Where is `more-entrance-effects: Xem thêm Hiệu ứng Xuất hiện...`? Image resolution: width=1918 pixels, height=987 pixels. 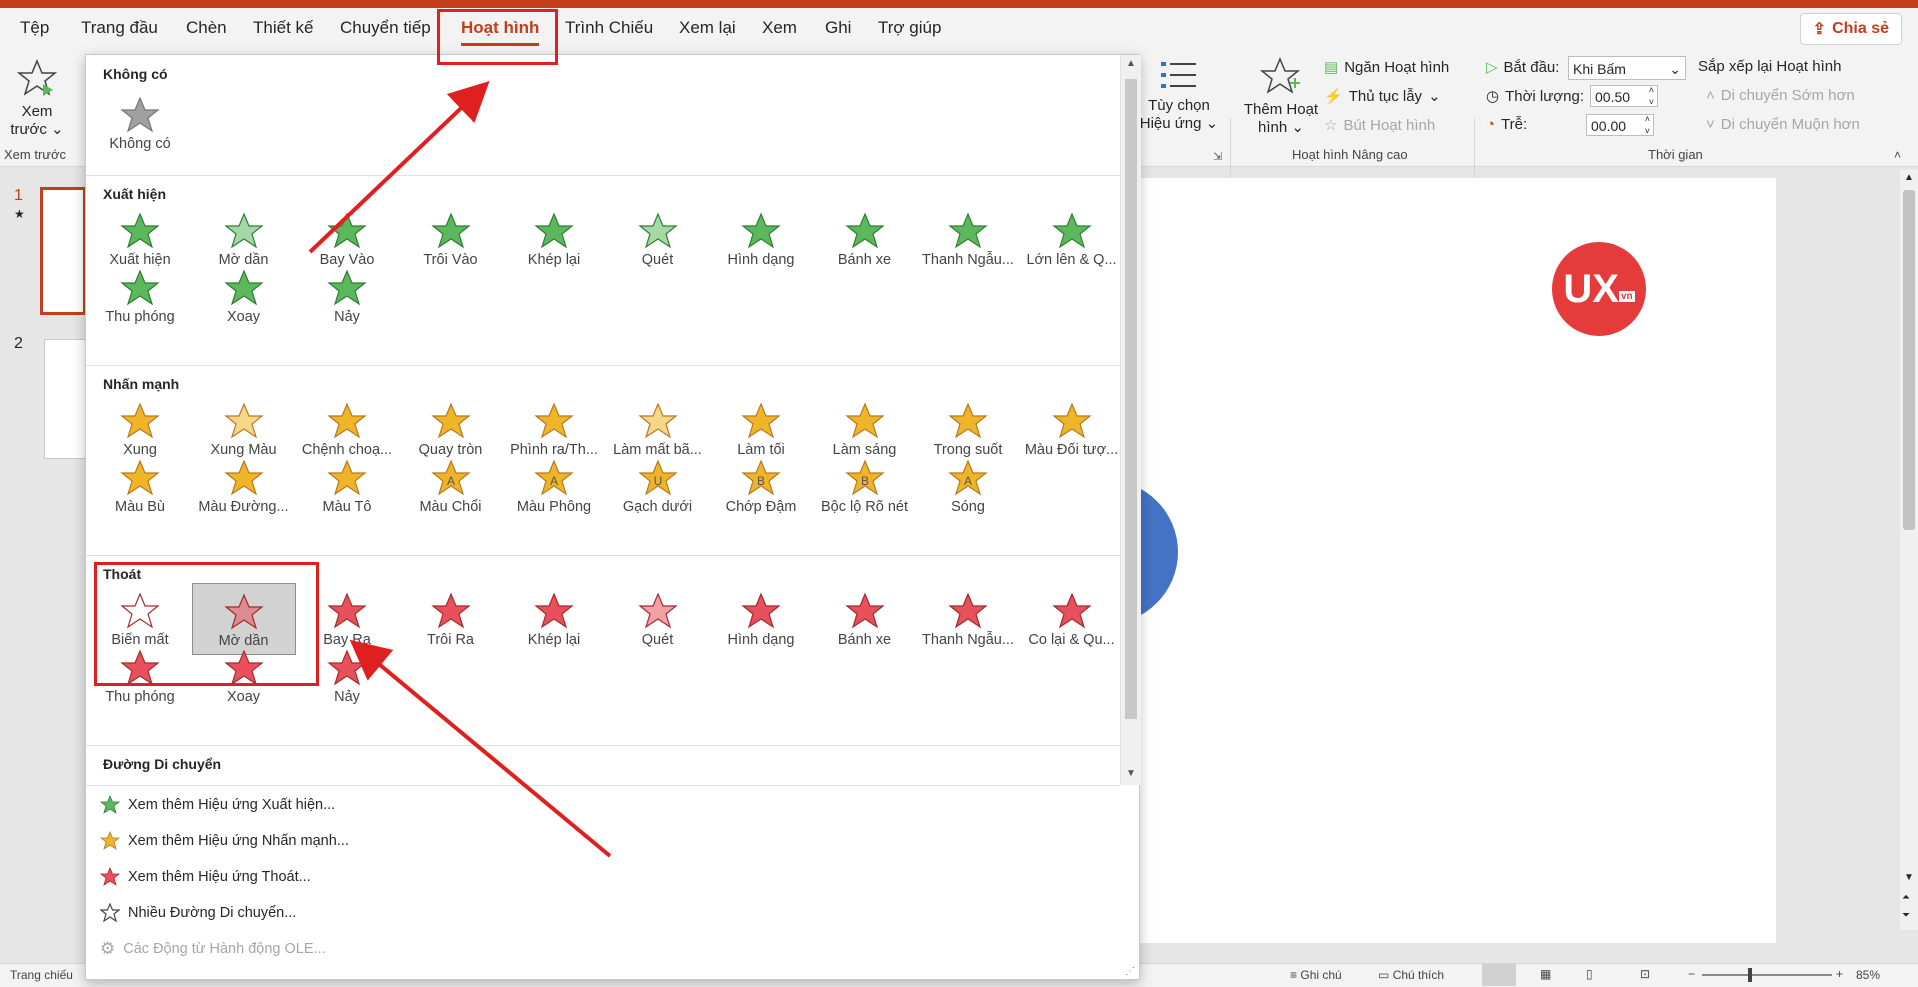 more-entrance-effects: Xem thêm Hiệu ứng Xuất hiện... is located at coordinates (217, 805).